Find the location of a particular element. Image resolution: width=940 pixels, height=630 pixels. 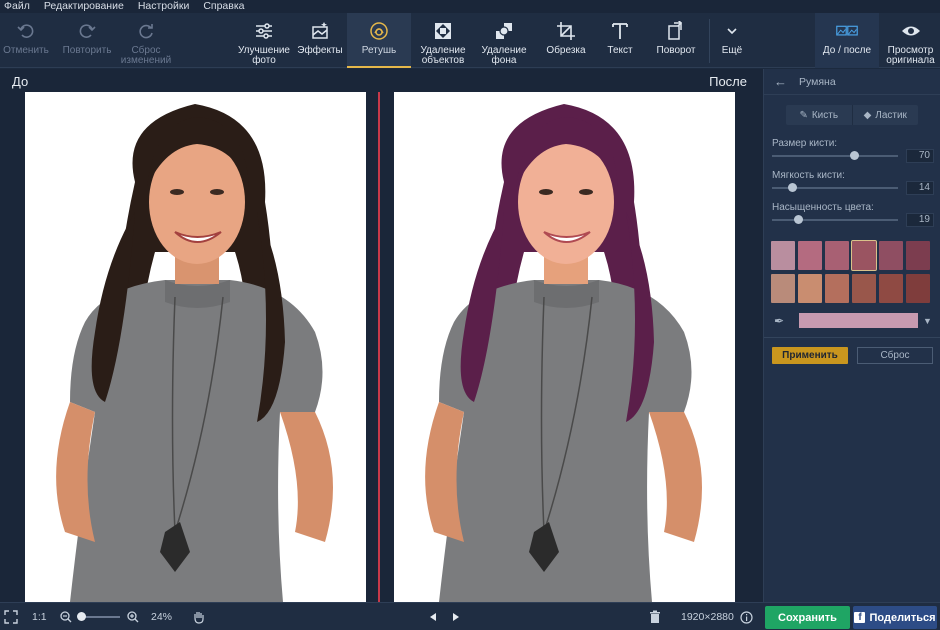

undo-icon is located at coordinates (26, 31).